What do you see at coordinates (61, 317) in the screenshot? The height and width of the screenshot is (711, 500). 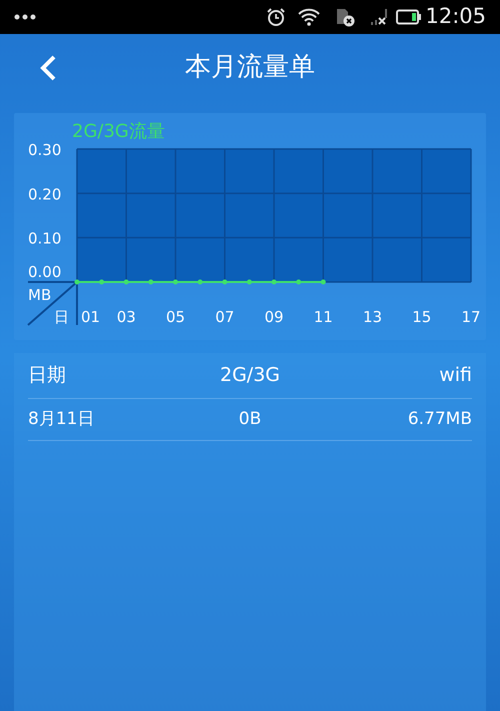 I see `x-axis-unit: 日` at bounding box center [61, 317].